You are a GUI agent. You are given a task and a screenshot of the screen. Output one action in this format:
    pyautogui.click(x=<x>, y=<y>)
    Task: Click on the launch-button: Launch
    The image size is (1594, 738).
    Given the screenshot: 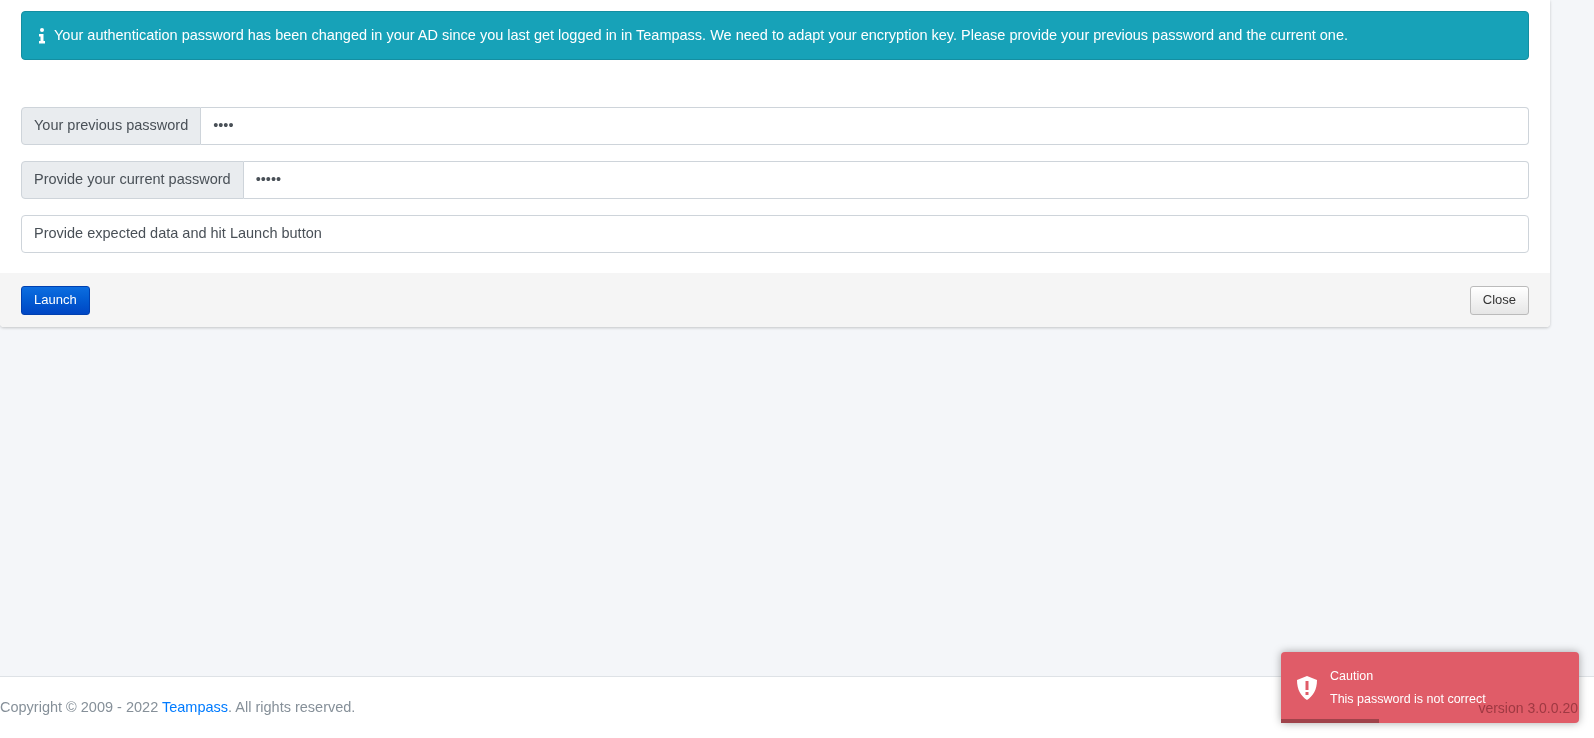 What is the action you would take?
    pyautogui.click(x=55, y=300)
    